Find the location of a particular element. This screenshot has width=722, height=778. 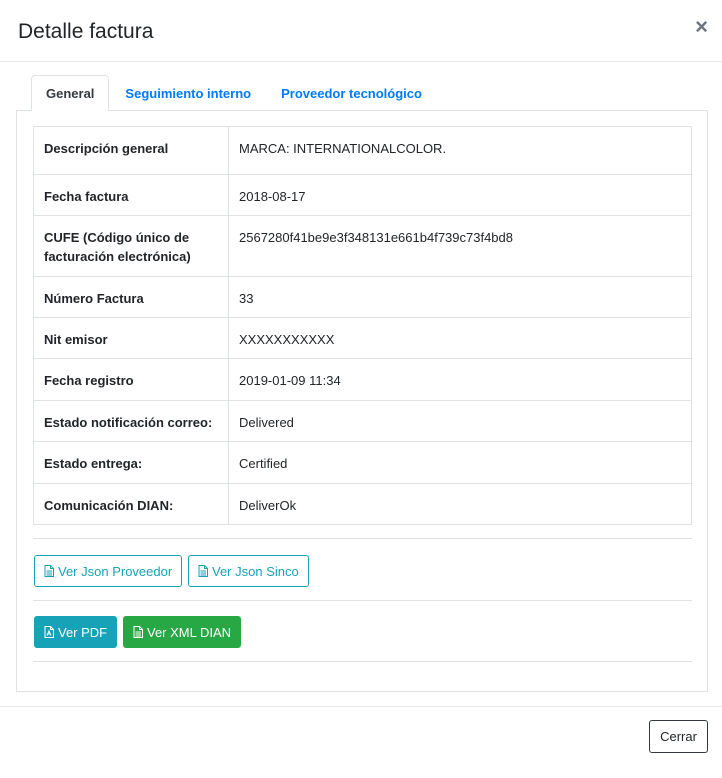

modal-title: Detalle factura is located at coordinates (86, 31).